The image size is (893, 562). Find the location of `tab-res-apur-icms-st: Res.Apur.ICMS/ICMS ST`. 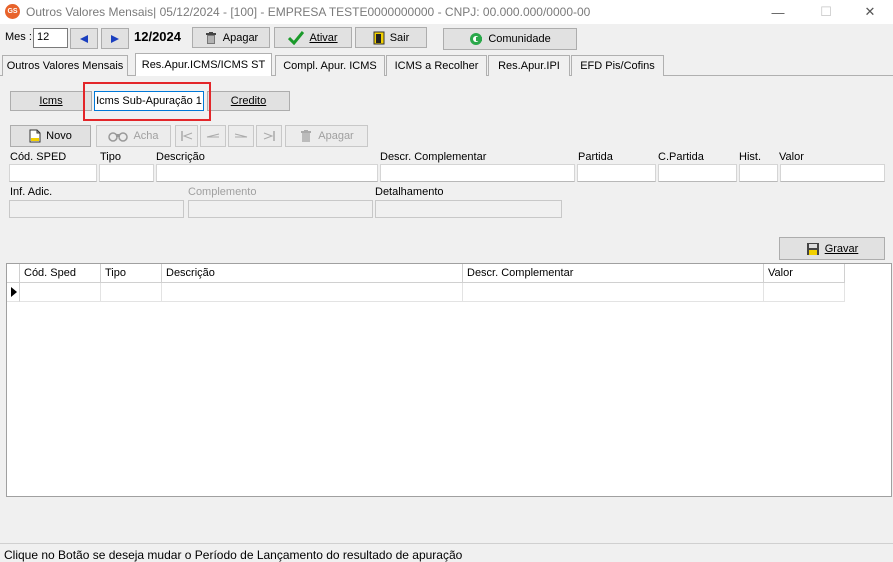

tab-res-apur-icms-st: Res.Apur.ICMS/ICMS ST is located at coordinates (203, 64).